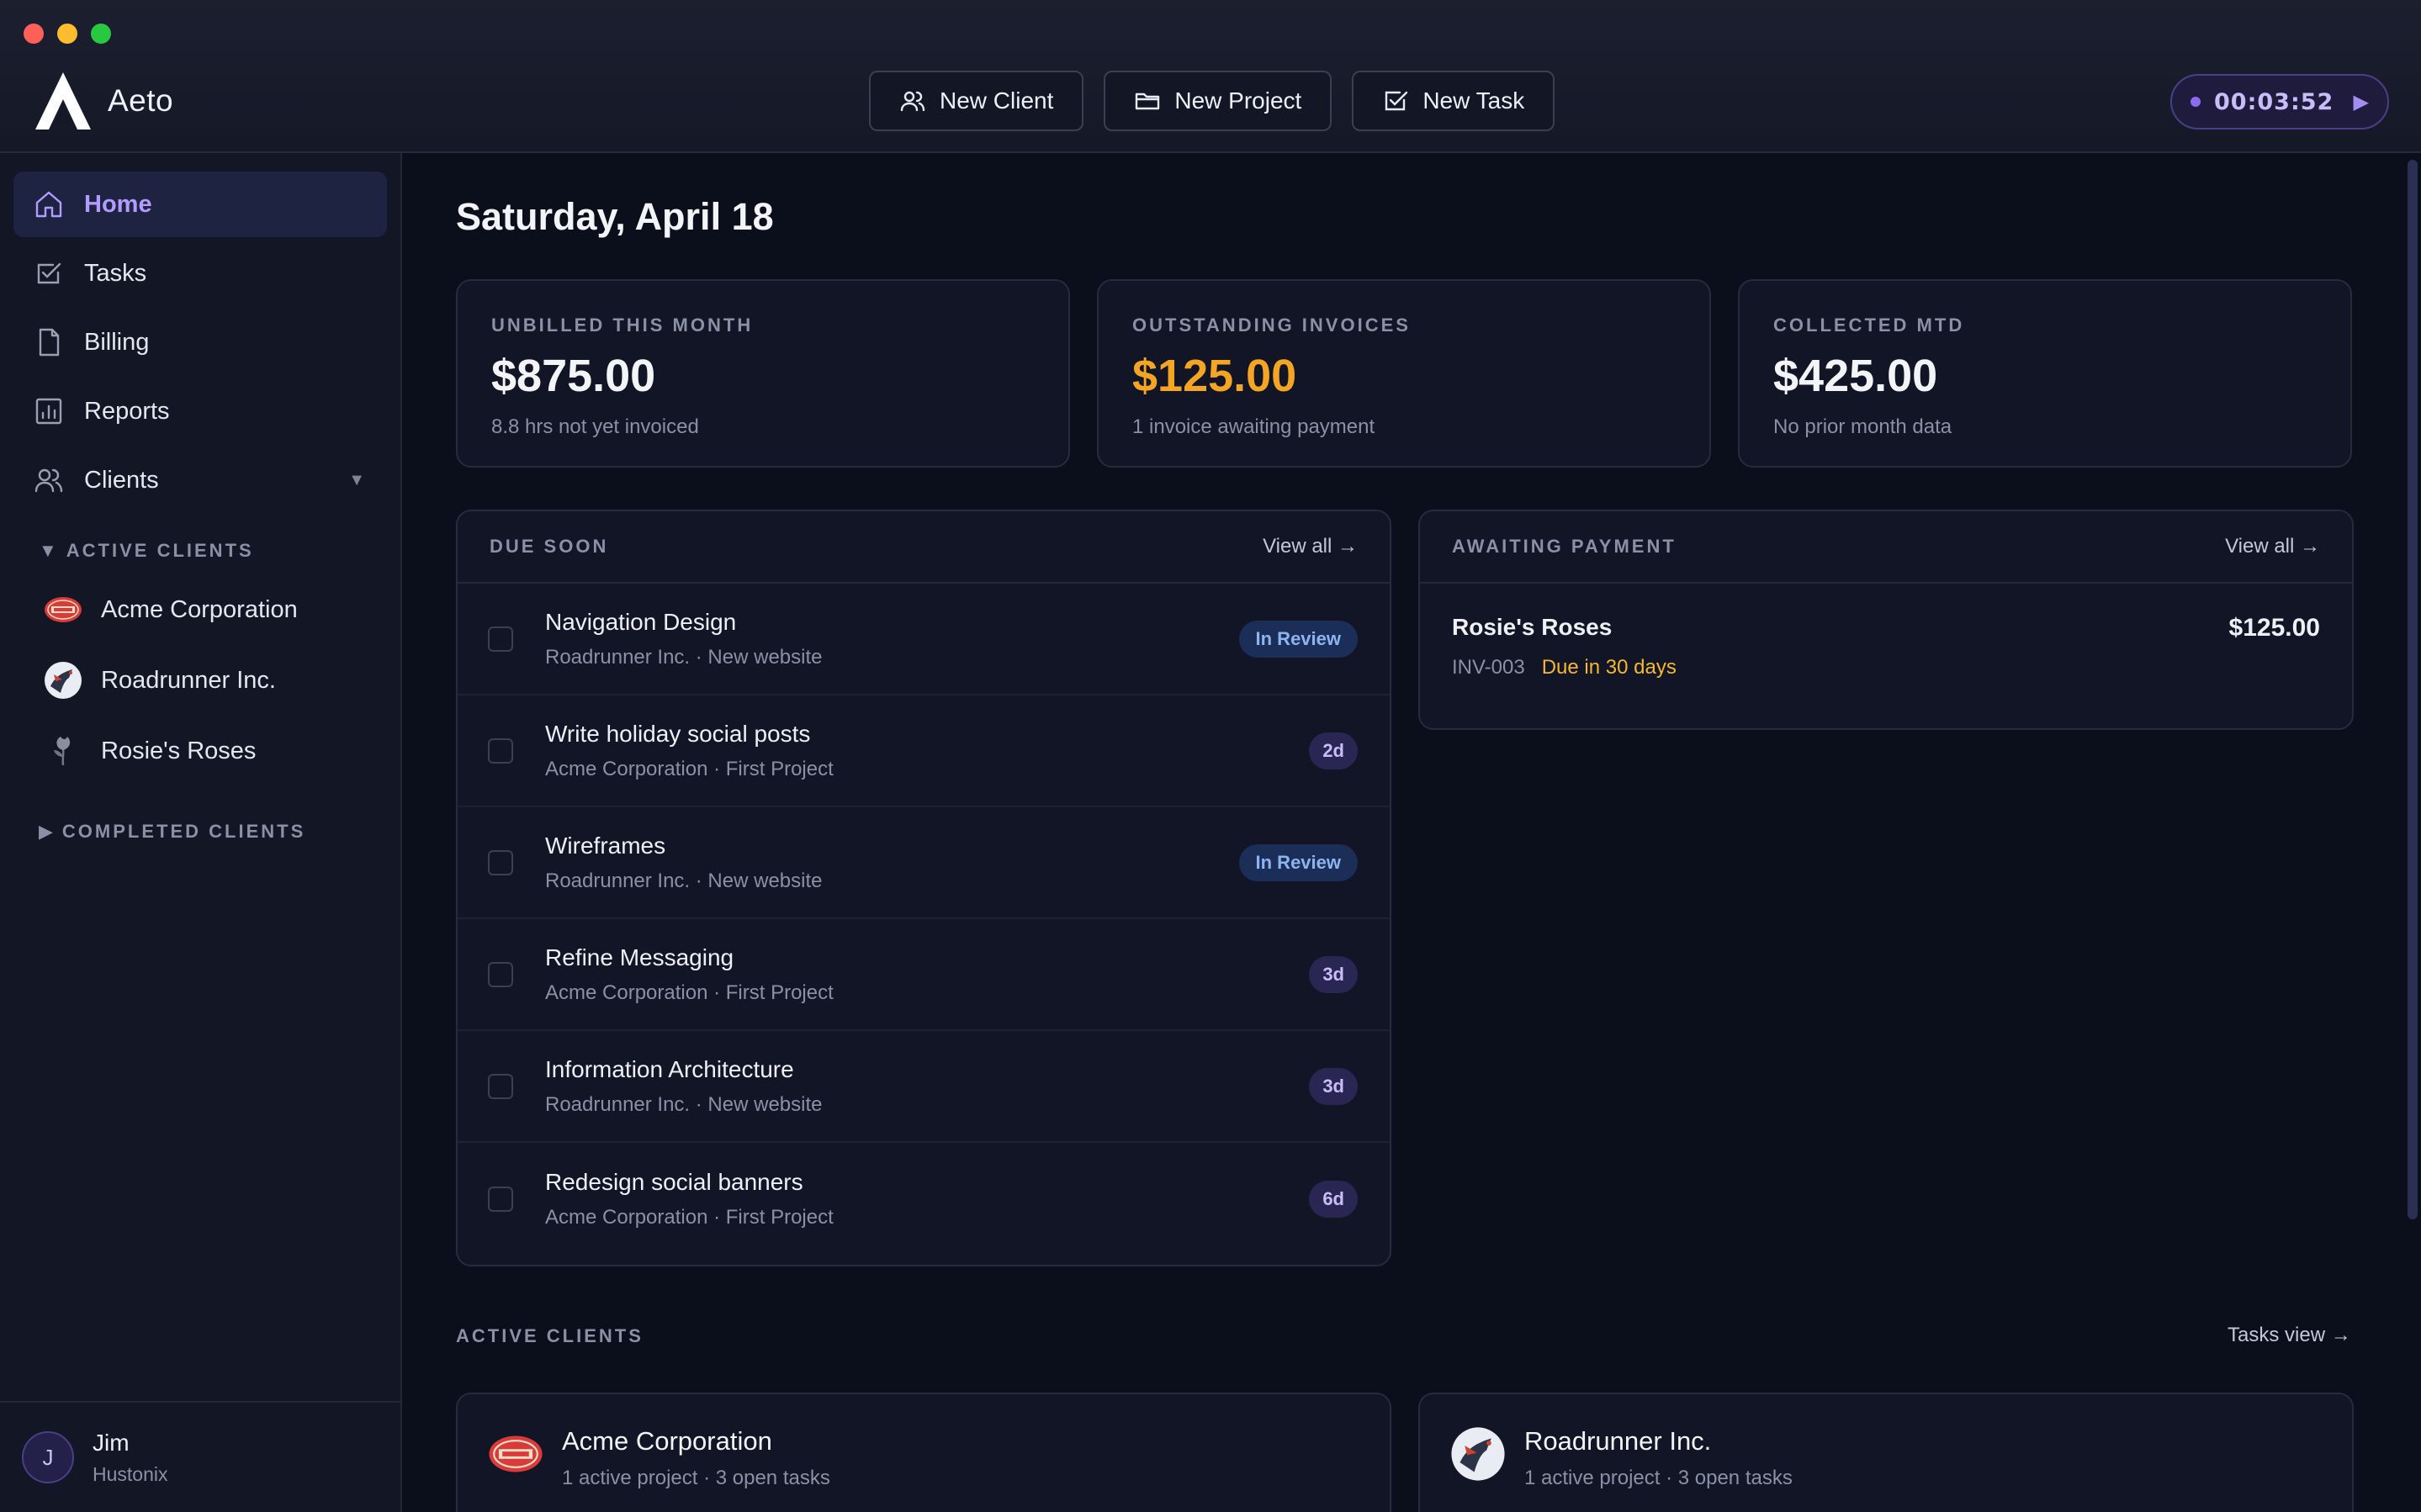 Image resolution: width=2421 pixels, height=1512 pixels. Describe the element at coordinates (118, 204) in the screenshot. I see `sidebar-item-label: Home` at that location.